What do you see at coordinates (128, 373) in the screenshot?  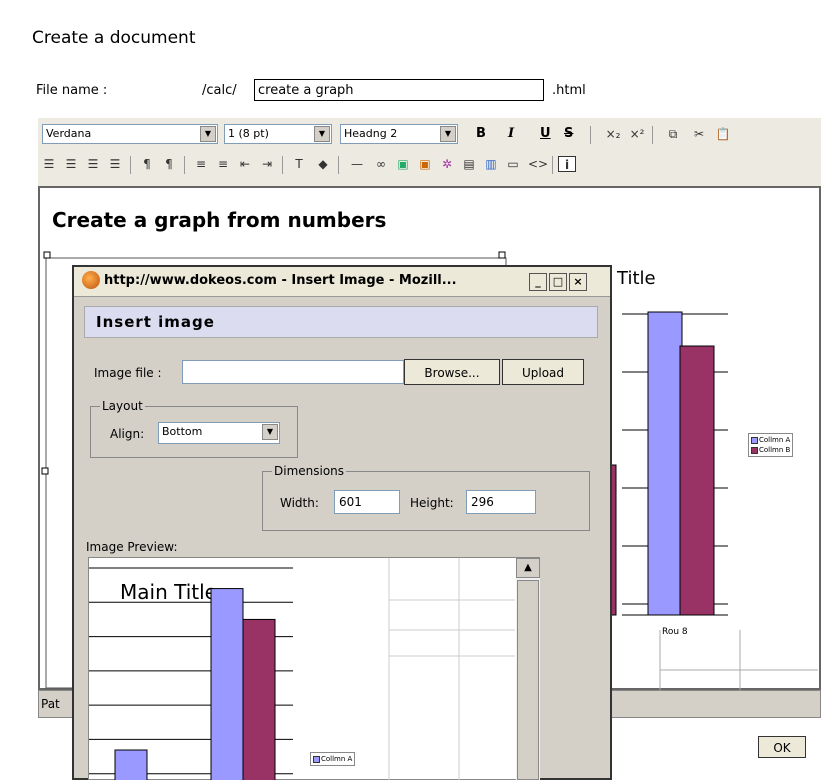 I see `image-file-label: Image file :` at bounding box center [128, 373].